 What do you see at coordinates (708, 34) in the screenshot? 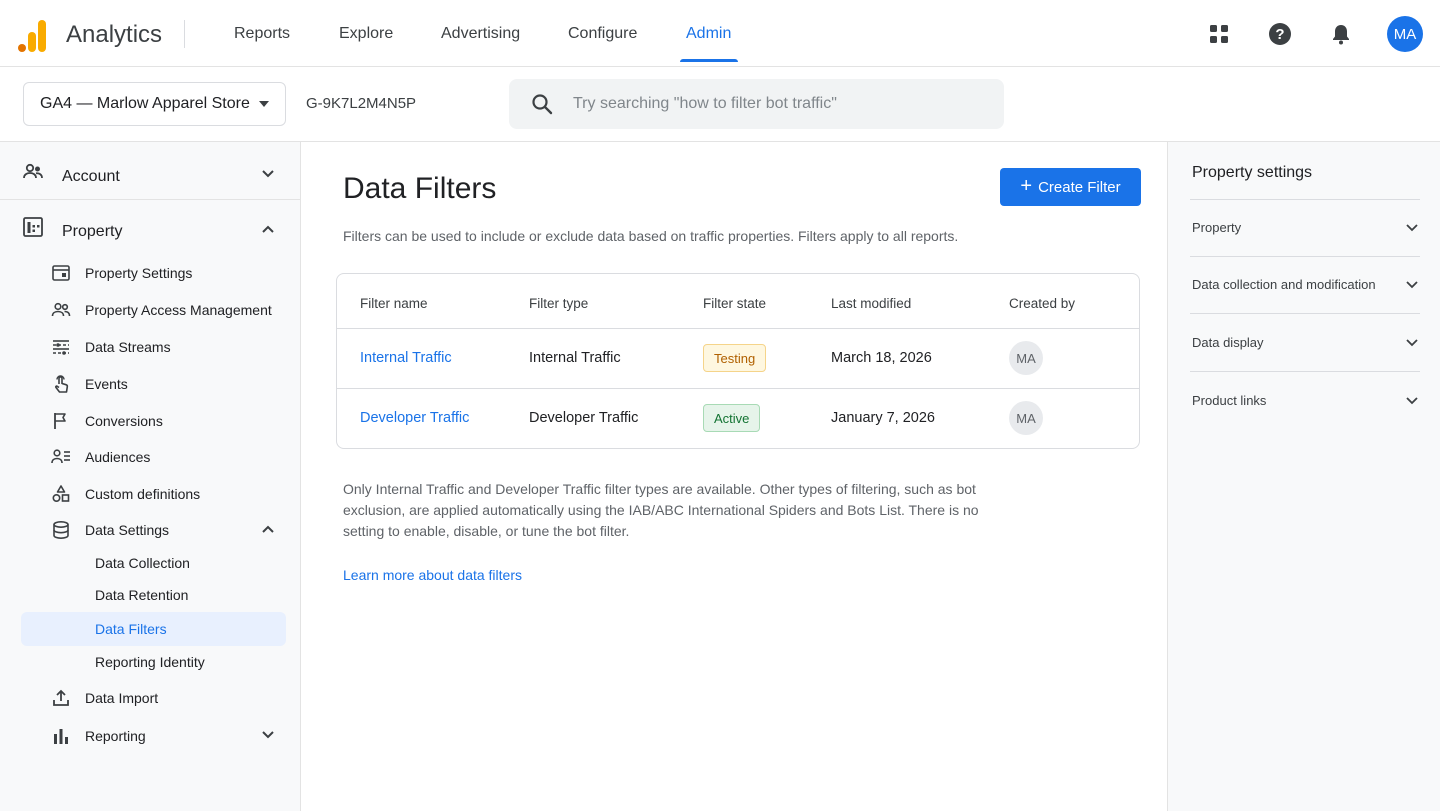
I see `nav-tab-admin: Admin` at bounding box center [708, 34].